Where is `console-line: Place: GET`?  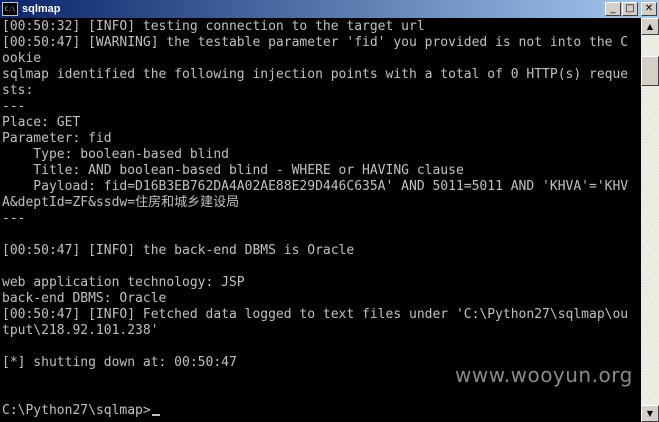 console-line: Place: GET is located at coordinates (41, 122).